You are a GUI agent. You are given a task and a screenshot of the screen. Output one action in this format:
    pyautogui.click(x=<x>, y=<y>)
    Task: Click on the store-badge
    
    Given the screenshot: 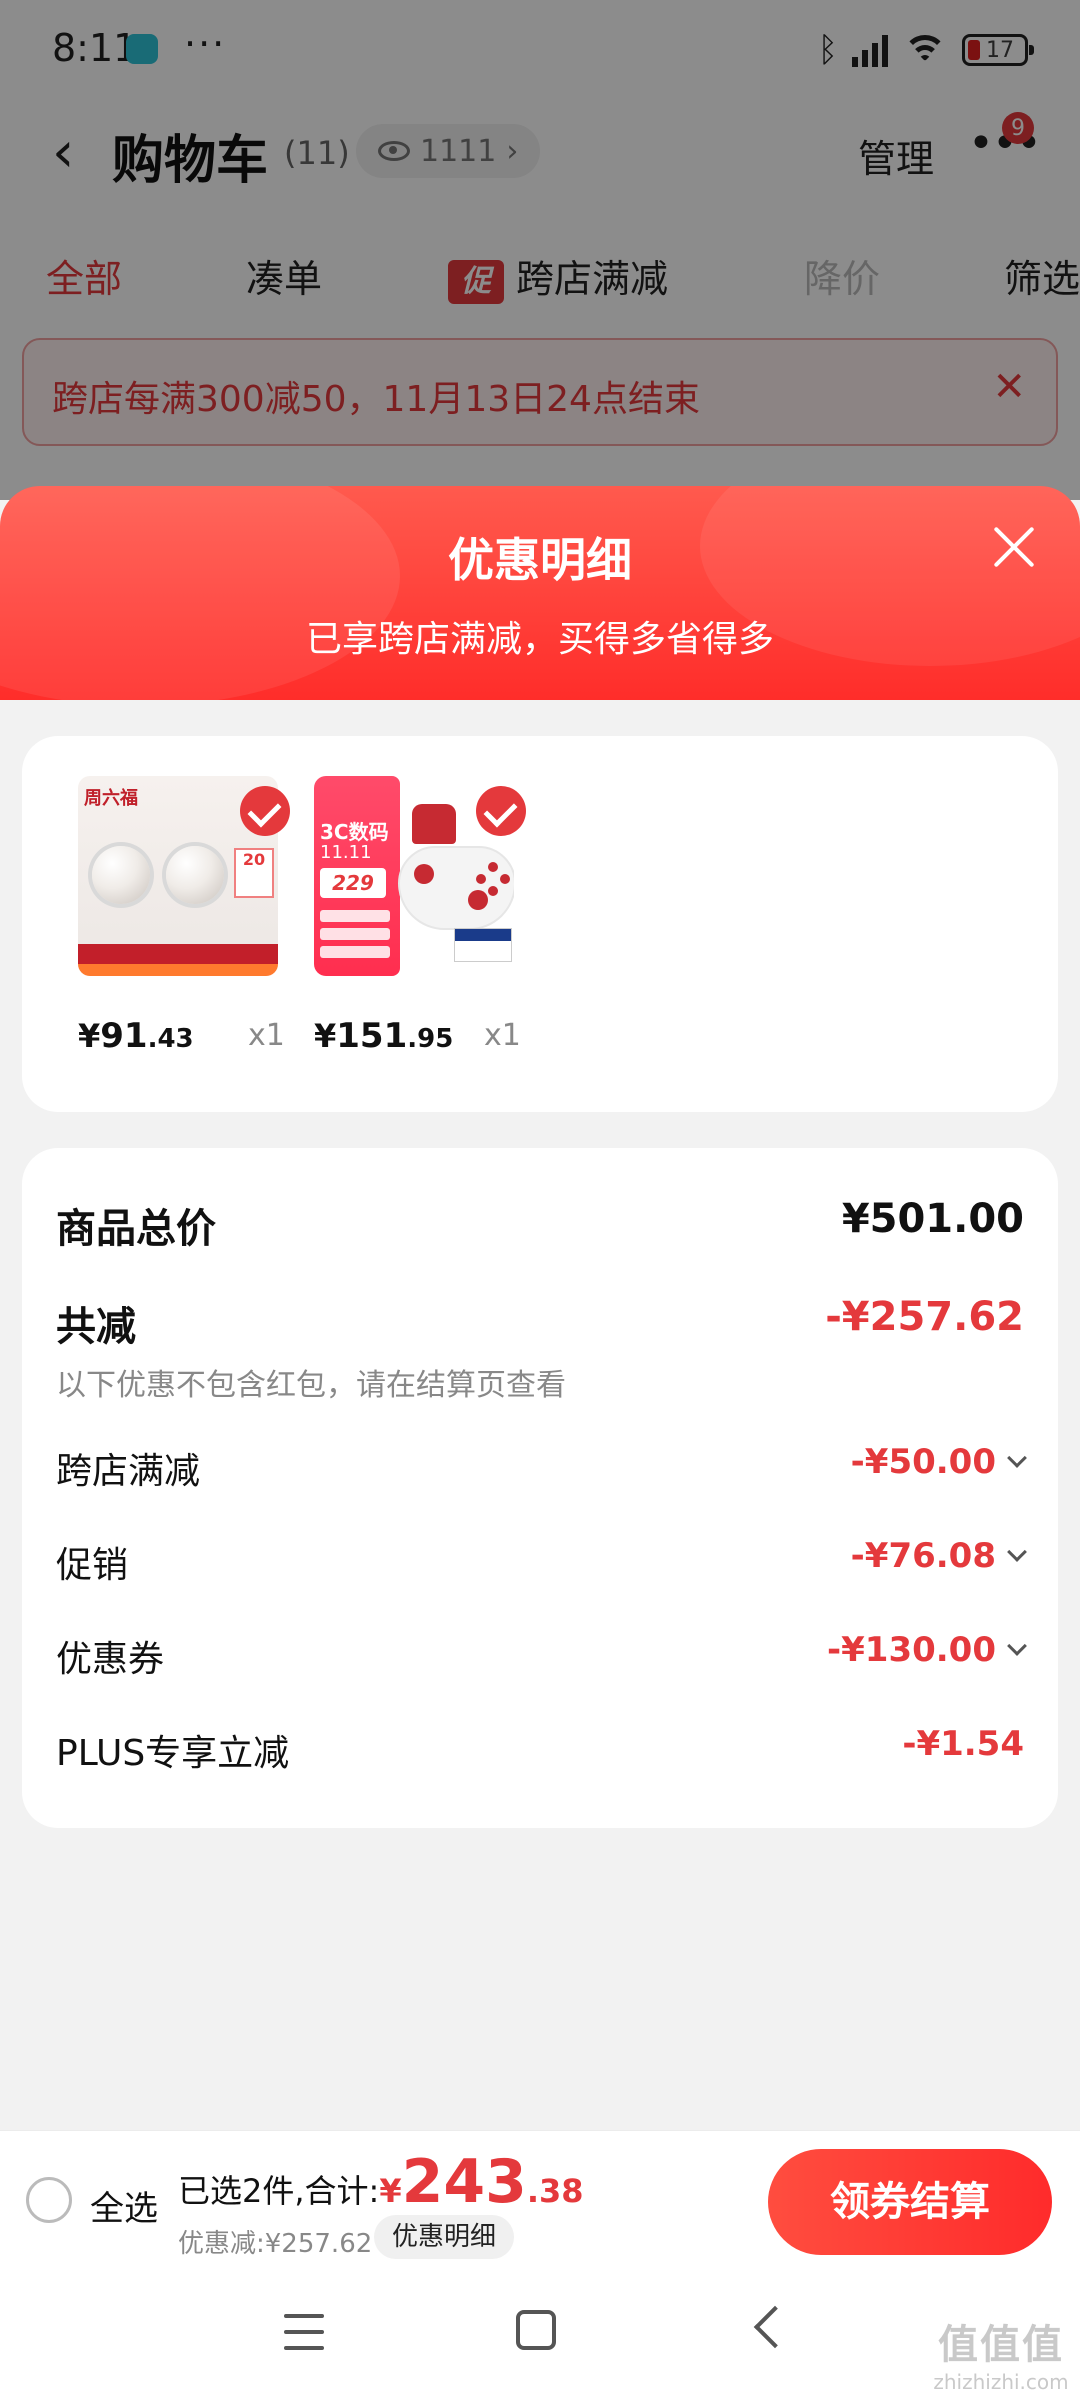 What is the action you would take?
    pyautogui.click(x=483, y=945)
    